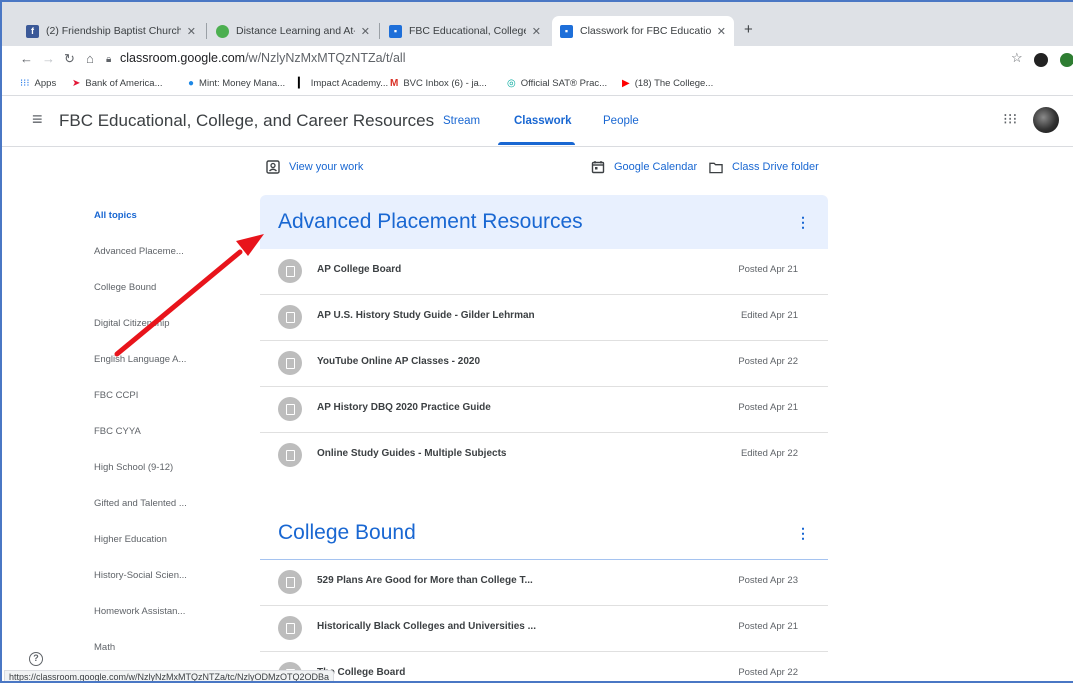 The width and height of the screenshot is (1073, 683). Describe the element at coordinates (643, 31) in the screenshot. I see `browser-tab-active: ▪ Classwork for FBC Educational ✕` at that location.